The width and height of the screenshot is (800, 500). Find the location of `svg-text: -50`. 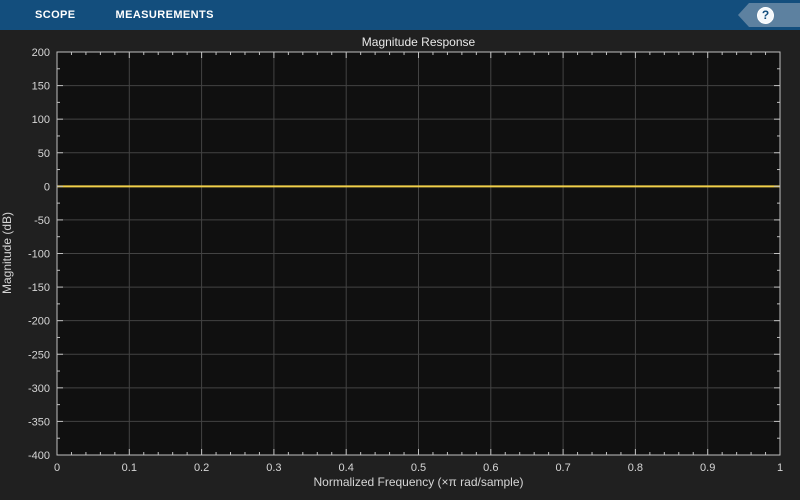

svg-text: -50 is located at coordinates (42, 221).